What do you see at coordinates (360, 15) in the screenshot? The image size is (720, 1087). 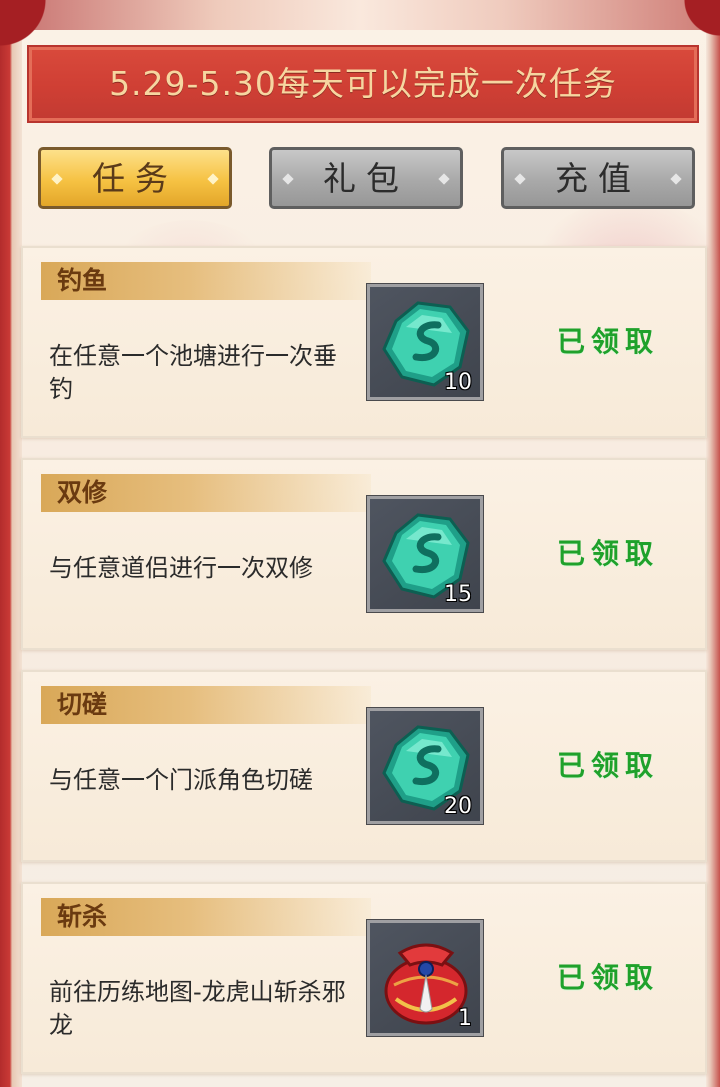 I see `top-decoration` at bounding box center [360, 15].